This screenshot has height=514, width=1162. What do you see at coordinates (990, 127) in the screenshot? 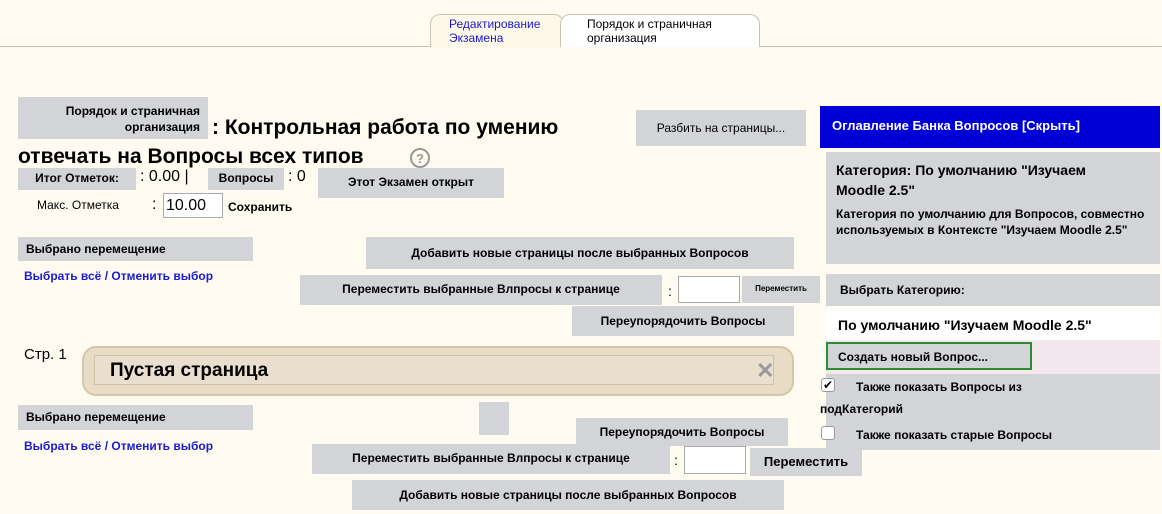
I see `question-bank-header: Оглавление Банка Вопросов [Скрыть]` at bounding box center [990, 127].